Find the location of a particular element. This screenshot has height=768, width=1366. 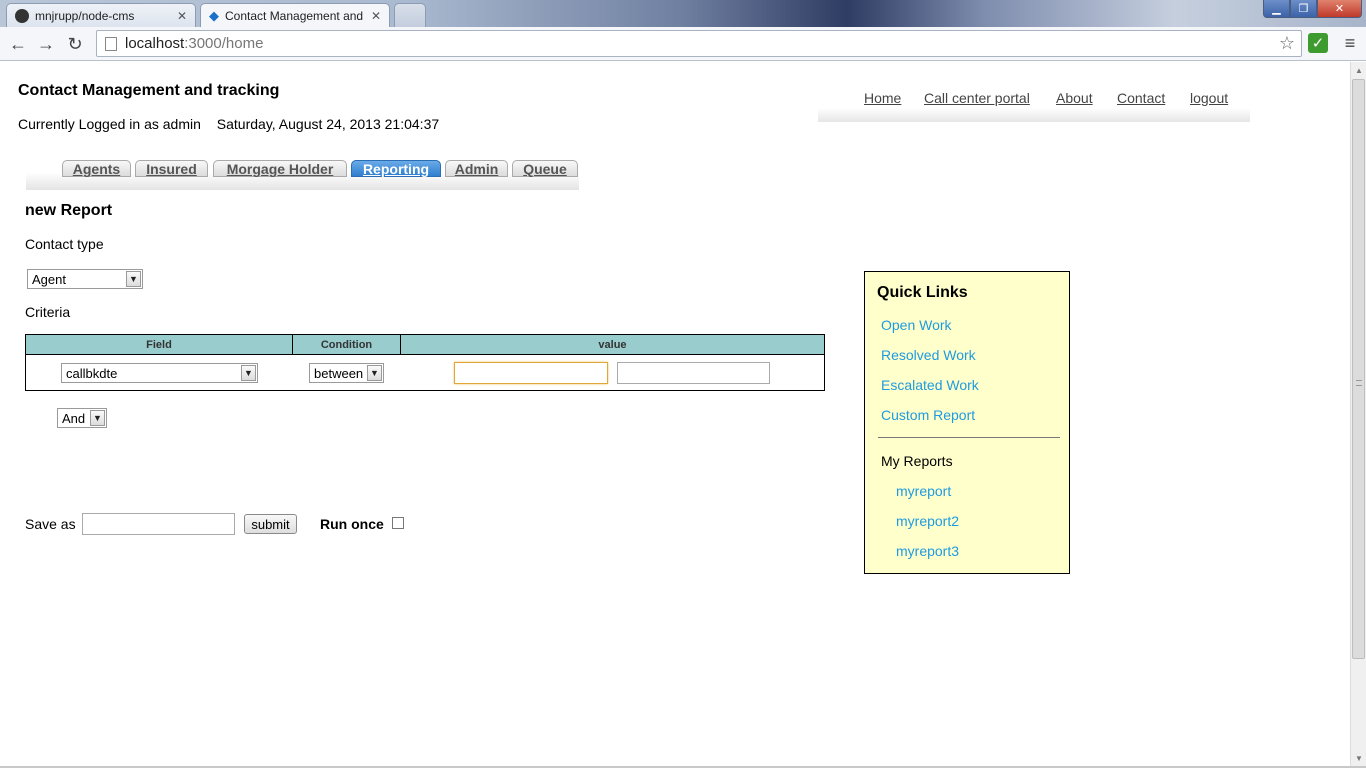

scroll-down-icon: ▼ is located at coordinates (1358, 758).